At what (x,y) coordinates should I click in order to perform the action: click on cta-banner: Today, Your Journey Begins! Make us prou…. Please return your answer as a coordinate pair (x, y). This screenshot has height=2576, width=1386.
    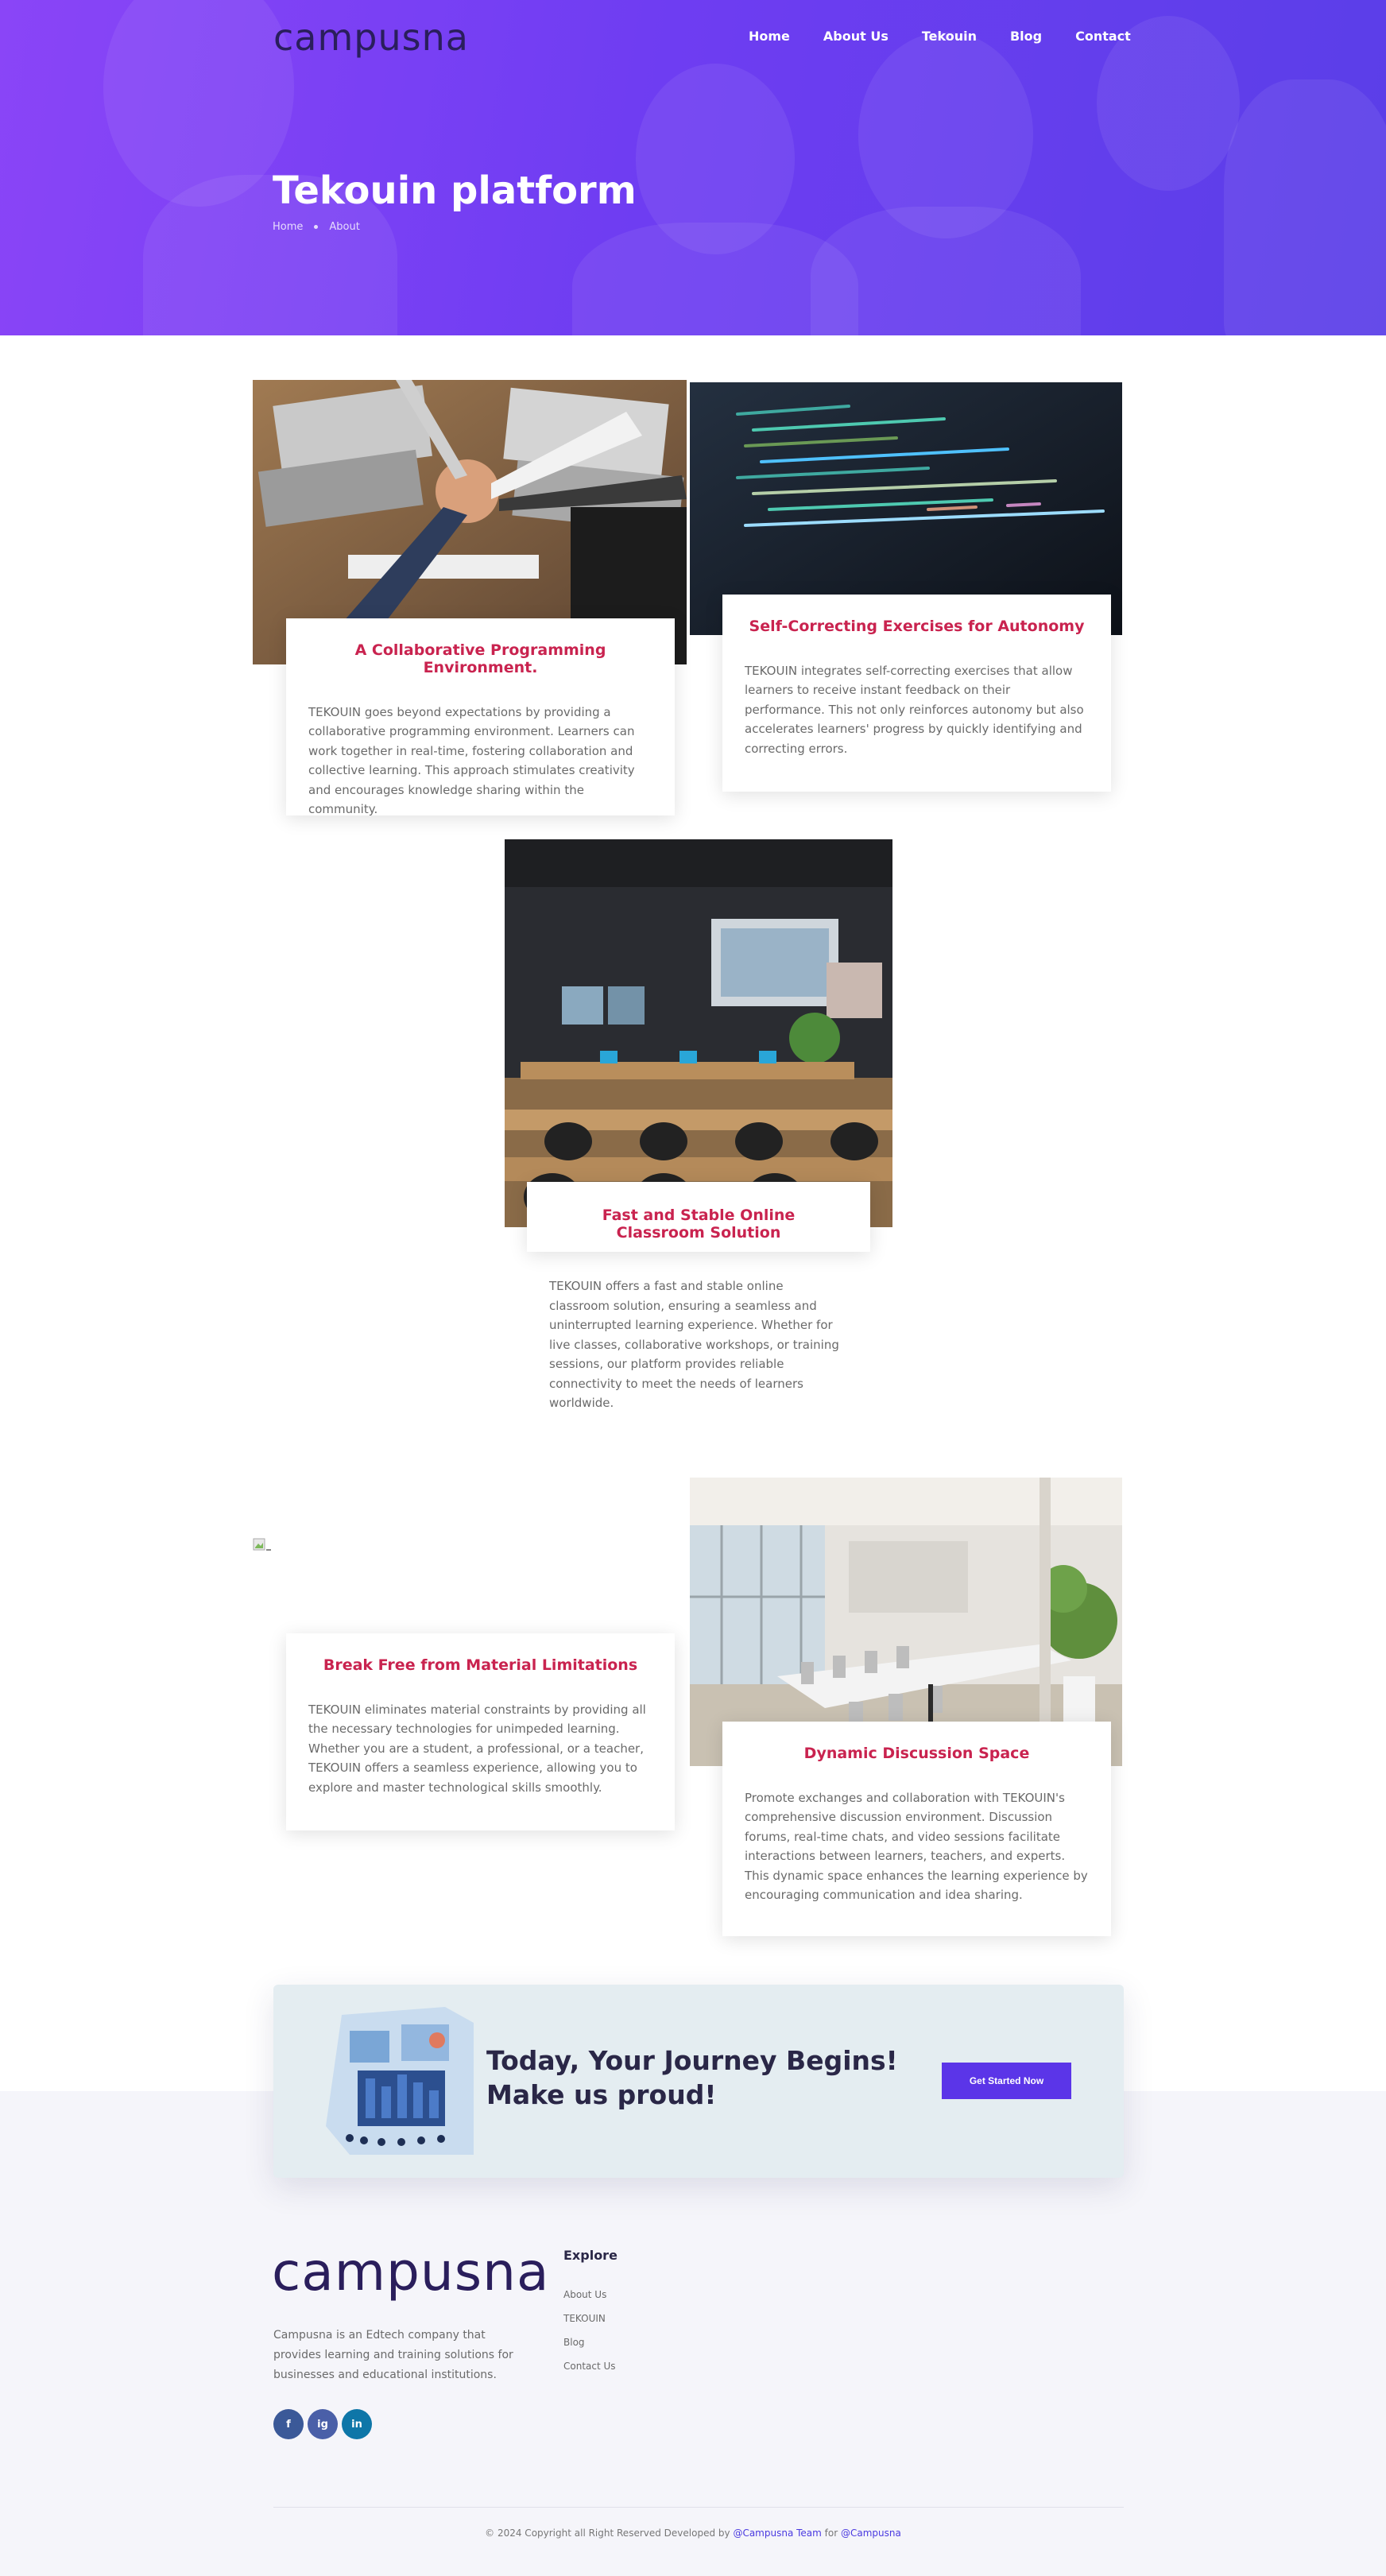
    Looking at the image, I should click on (698, 2081).